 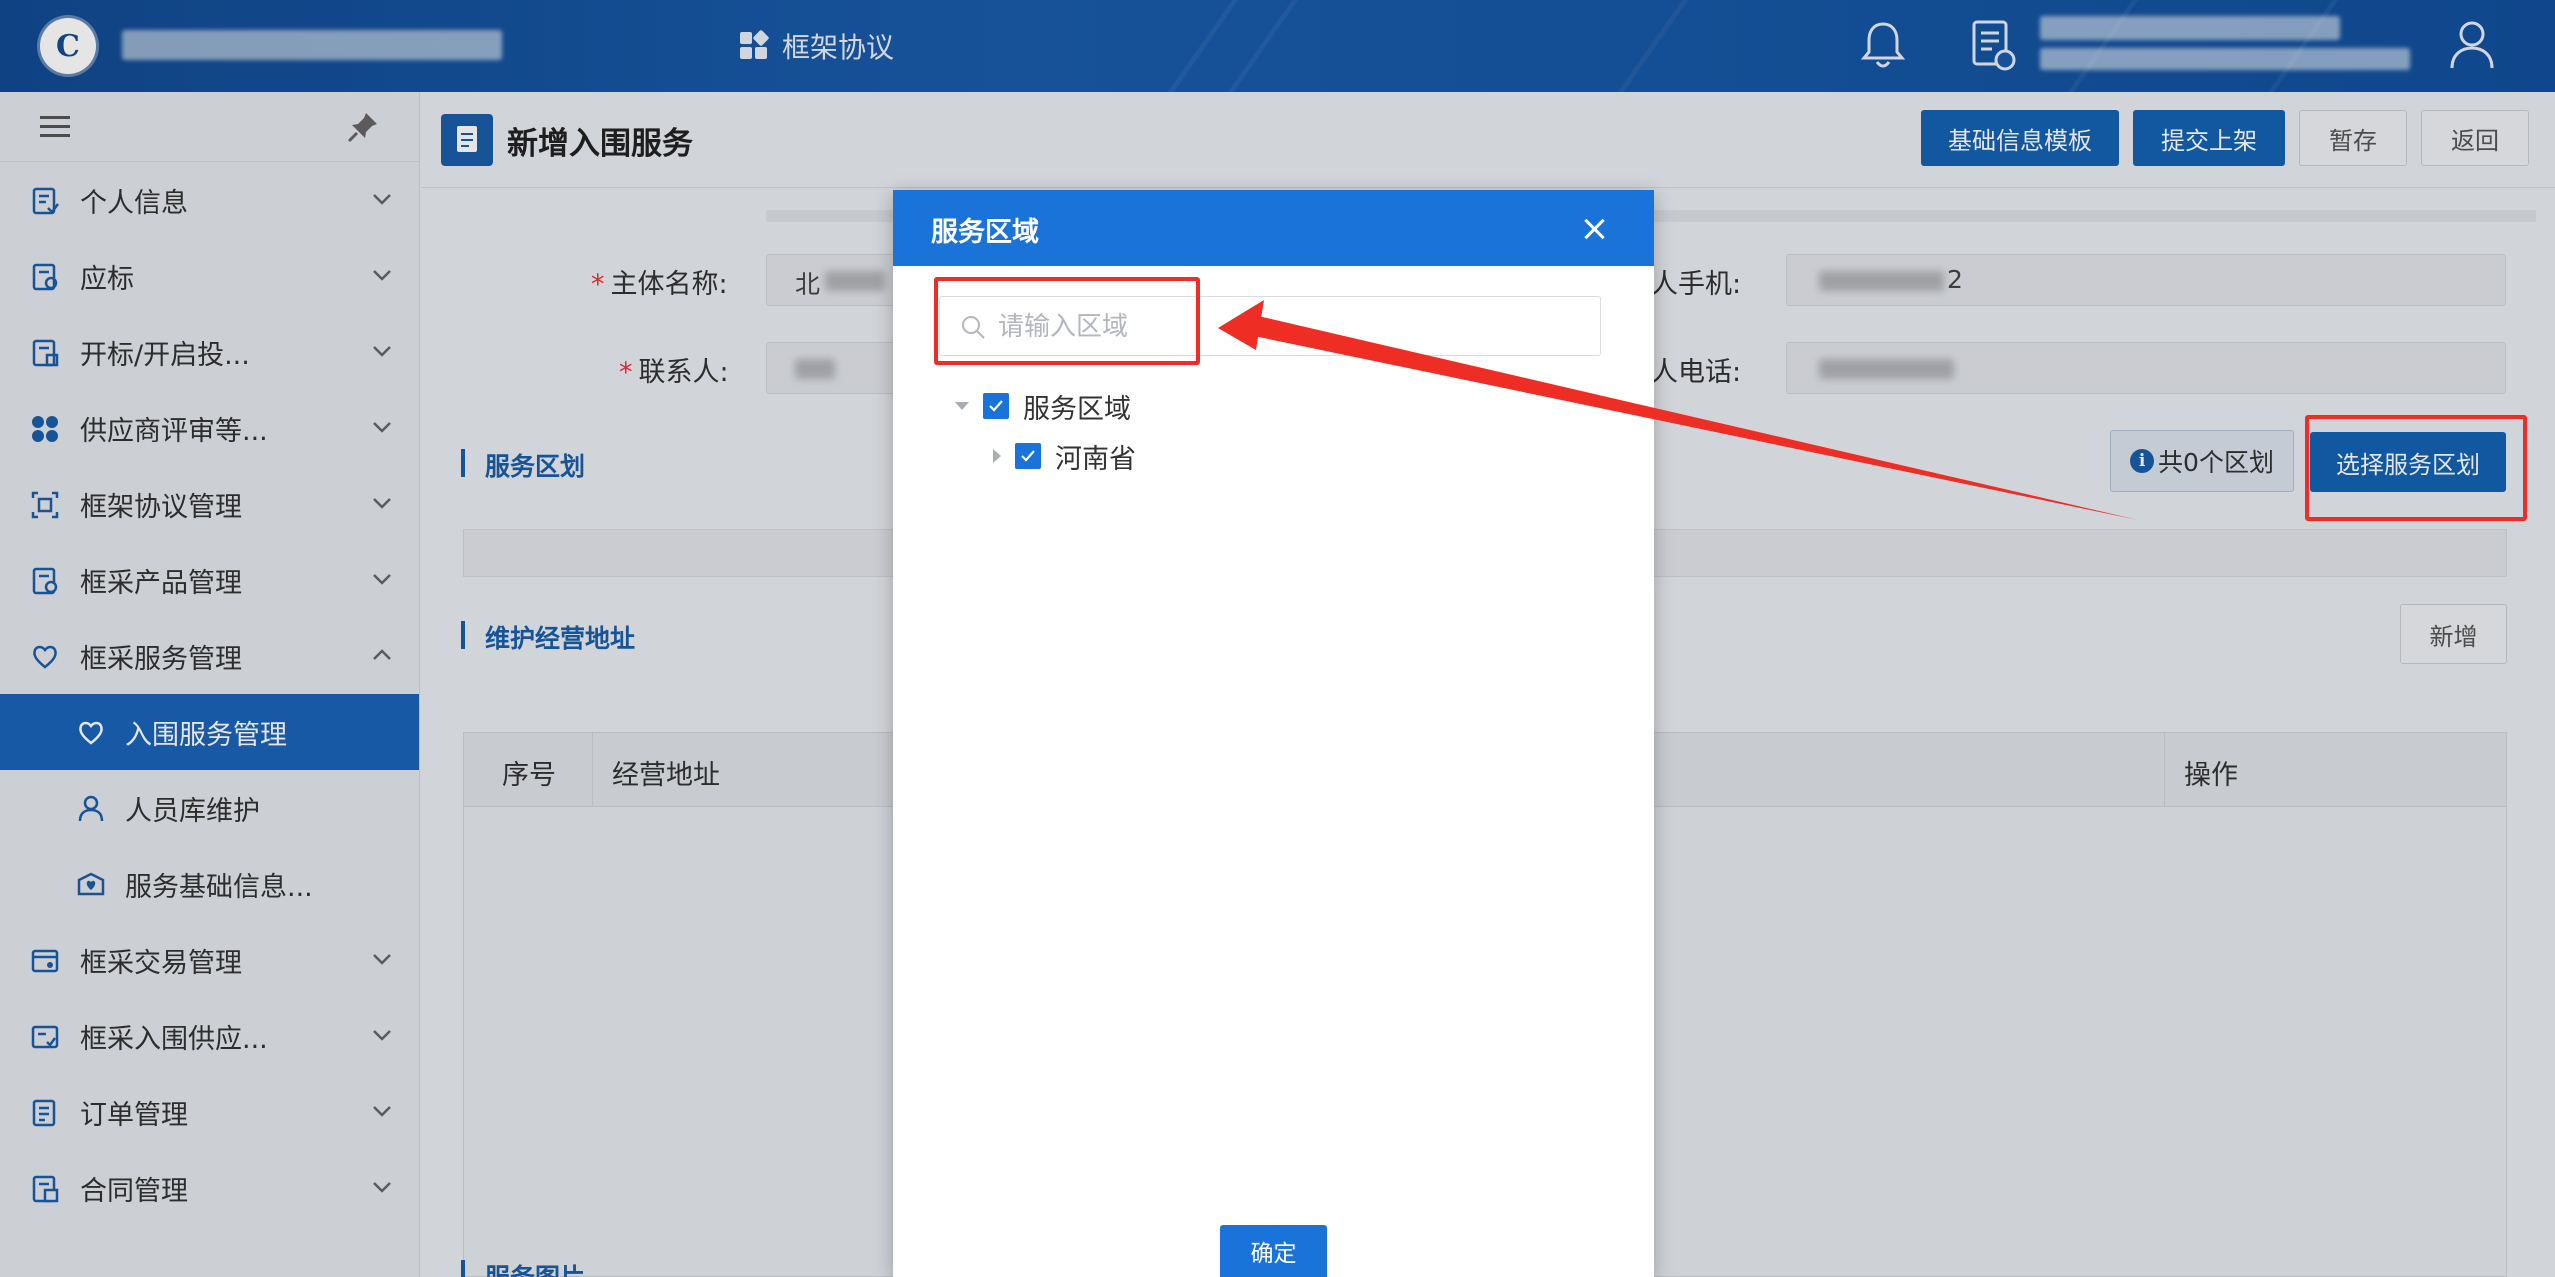 What do you see at coordinates (985, 232) in the screenshot?
I see `dialog-title: 服务区域` at bounding box center [985, 232].